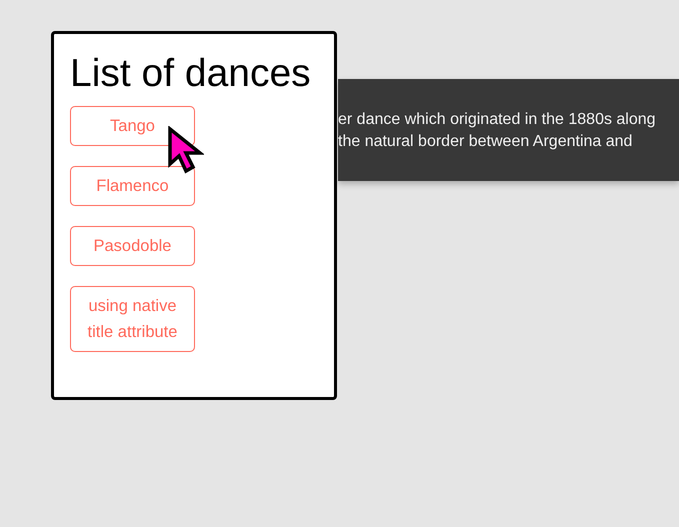 Image resolution: width=679 pixels, height=527 pixels. Describe the element at coordinates (132, 126) in the screenshot. I see `dance-button: Tango` at that location.